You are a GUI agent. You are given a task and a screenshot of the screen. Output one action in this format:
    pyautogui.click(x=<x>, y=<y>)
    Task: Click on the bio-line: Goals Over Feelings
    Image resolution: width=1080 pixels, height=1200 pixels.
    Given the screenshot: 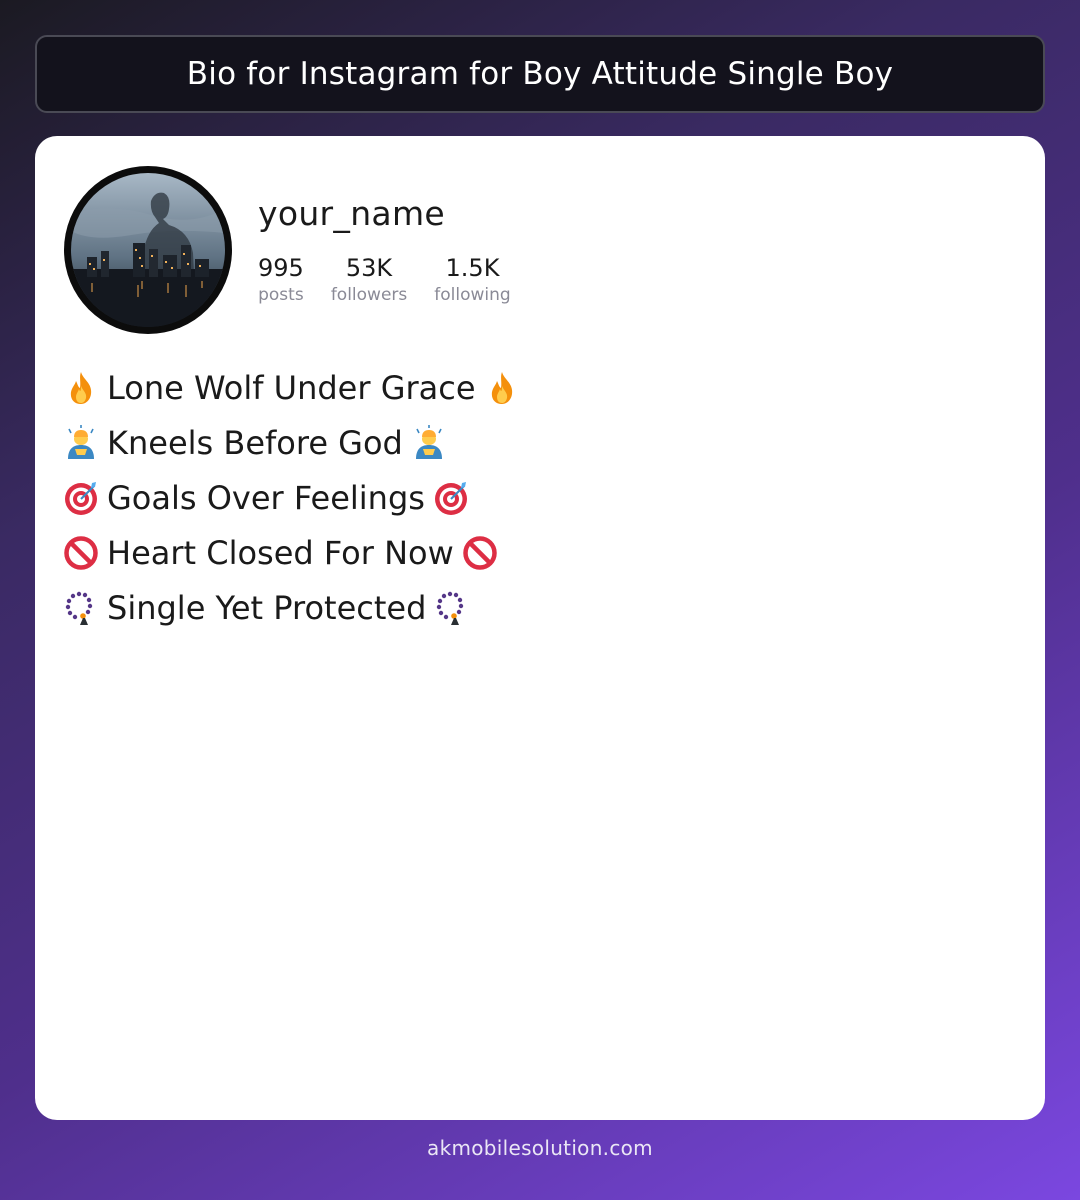 What is the action you would take?
    pyautogui.click(x=291, y=497)
    